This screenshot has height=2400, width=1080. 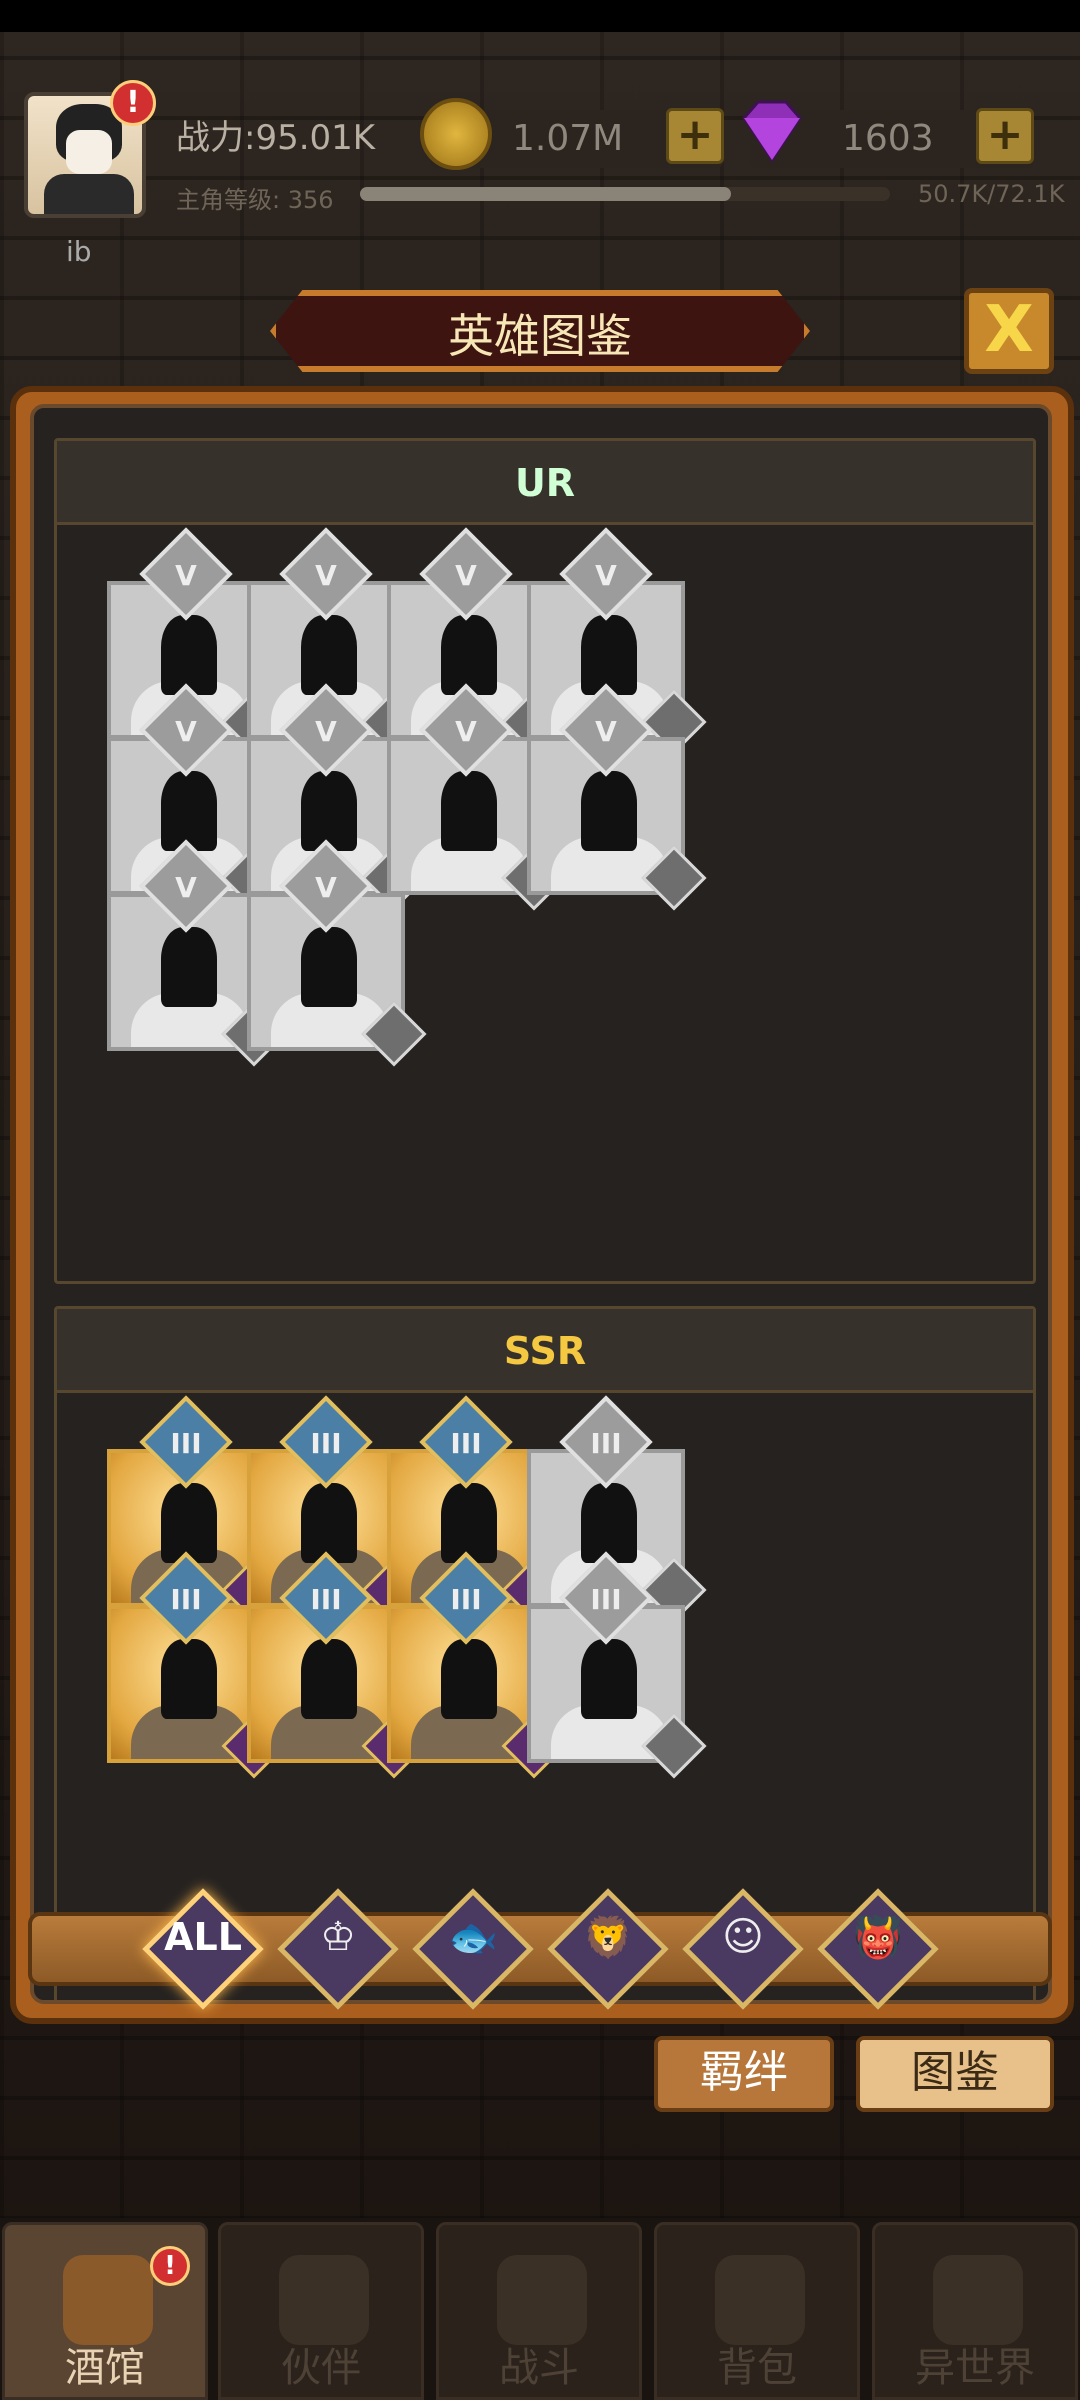 What do you see at coordinates (608, 1938) in the screenshot?
I see `lion-faction-icon: 🦁` at bounding box center [608, 1938].